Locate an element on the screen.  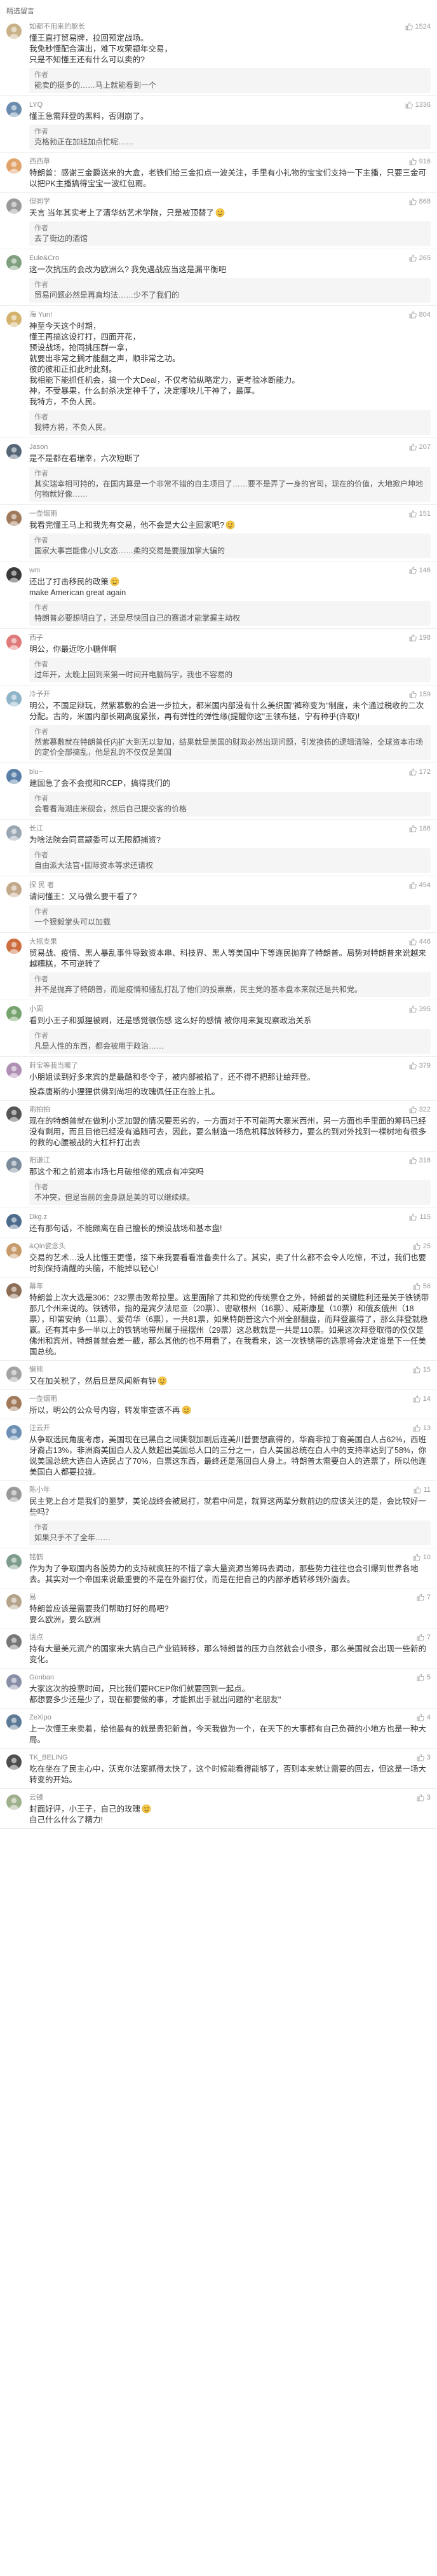
username: LYQ is located at coordinates (36, 105).